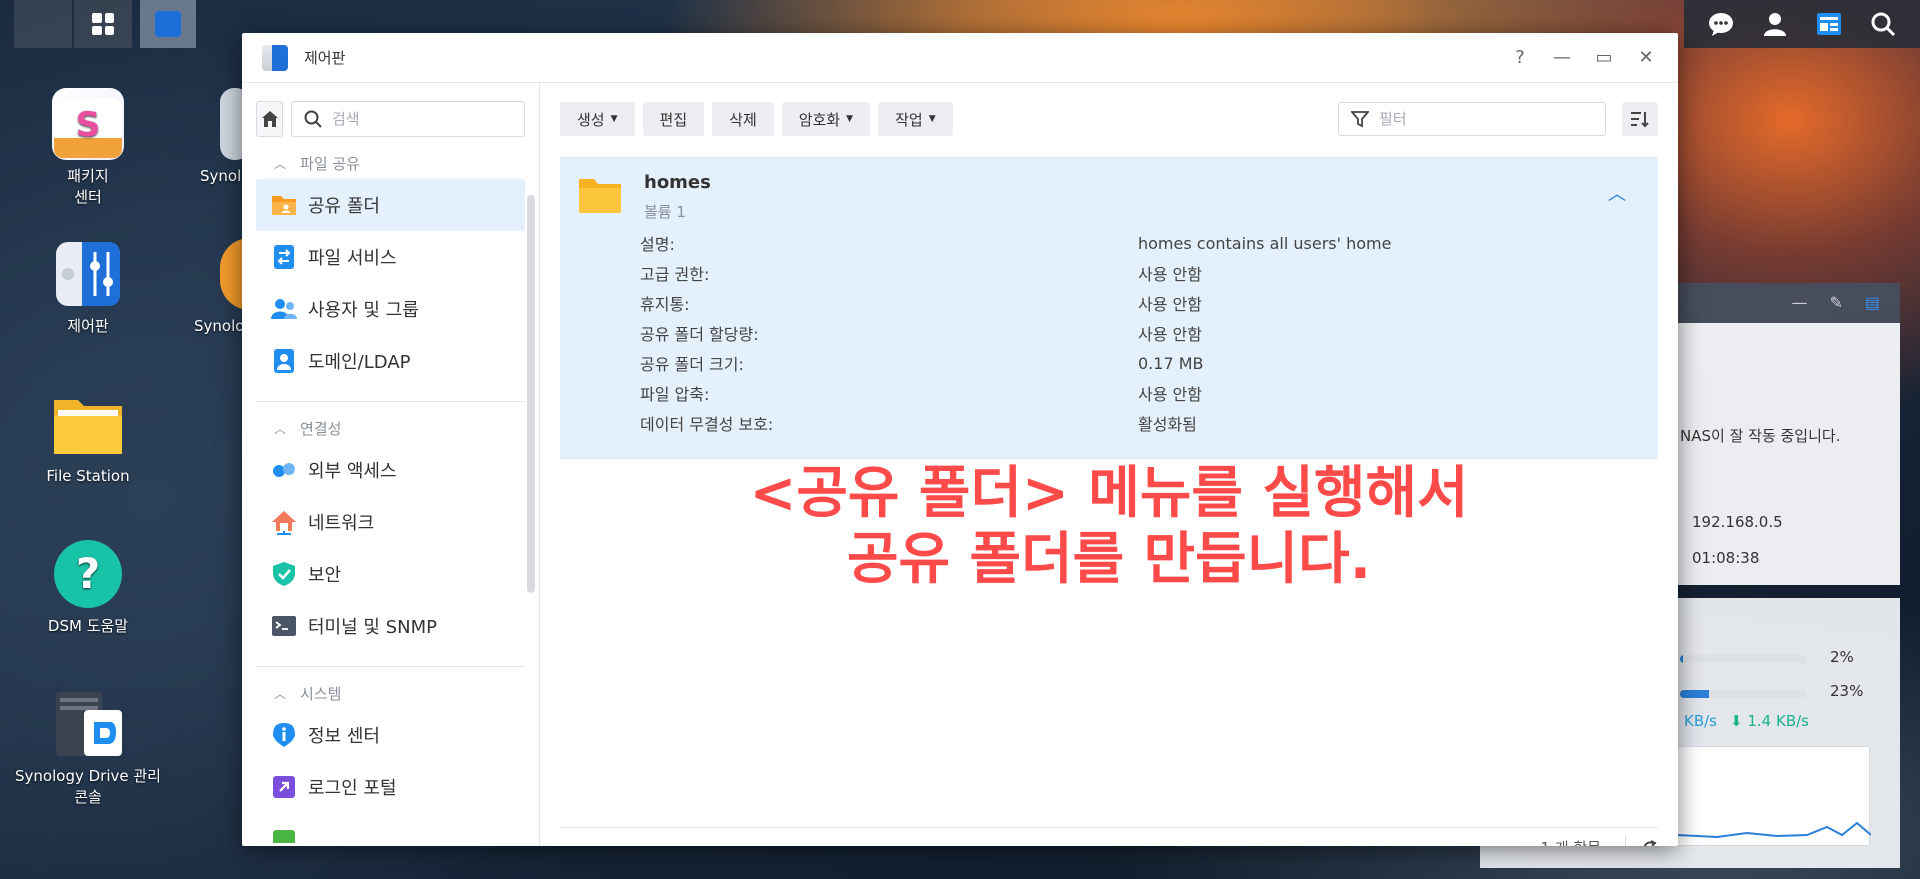  I want to click on file-services-icon, so click(284, 257).